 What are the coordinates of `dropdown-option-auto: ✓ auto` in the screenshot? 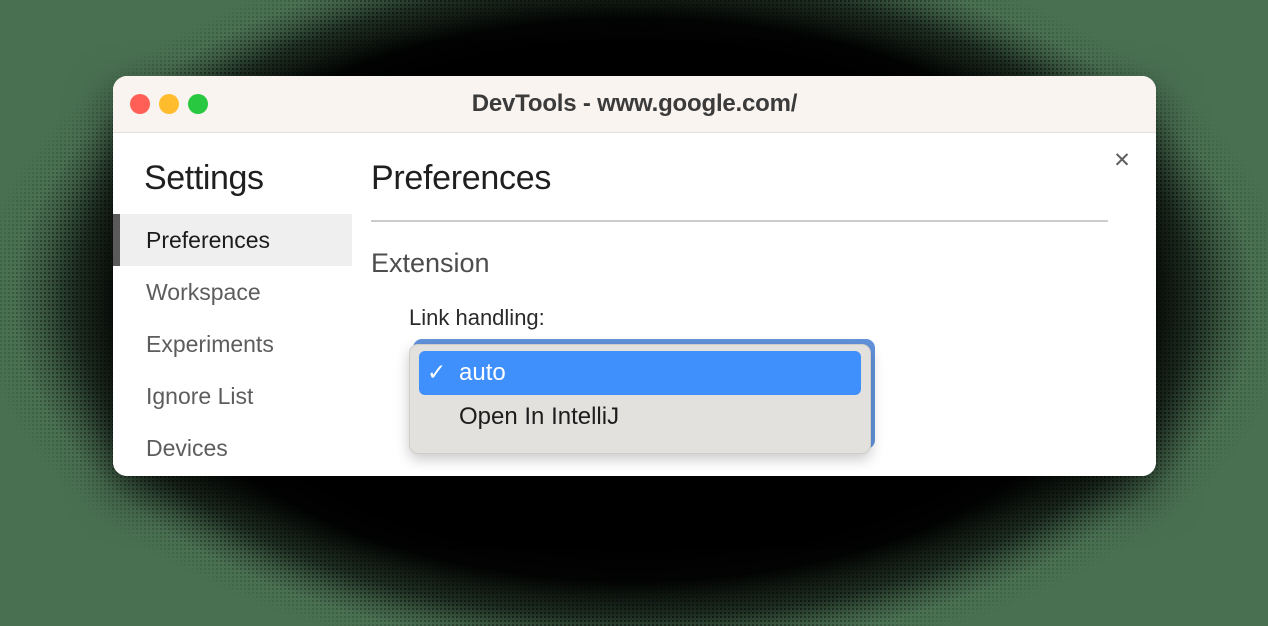 It's located at (640, 373).